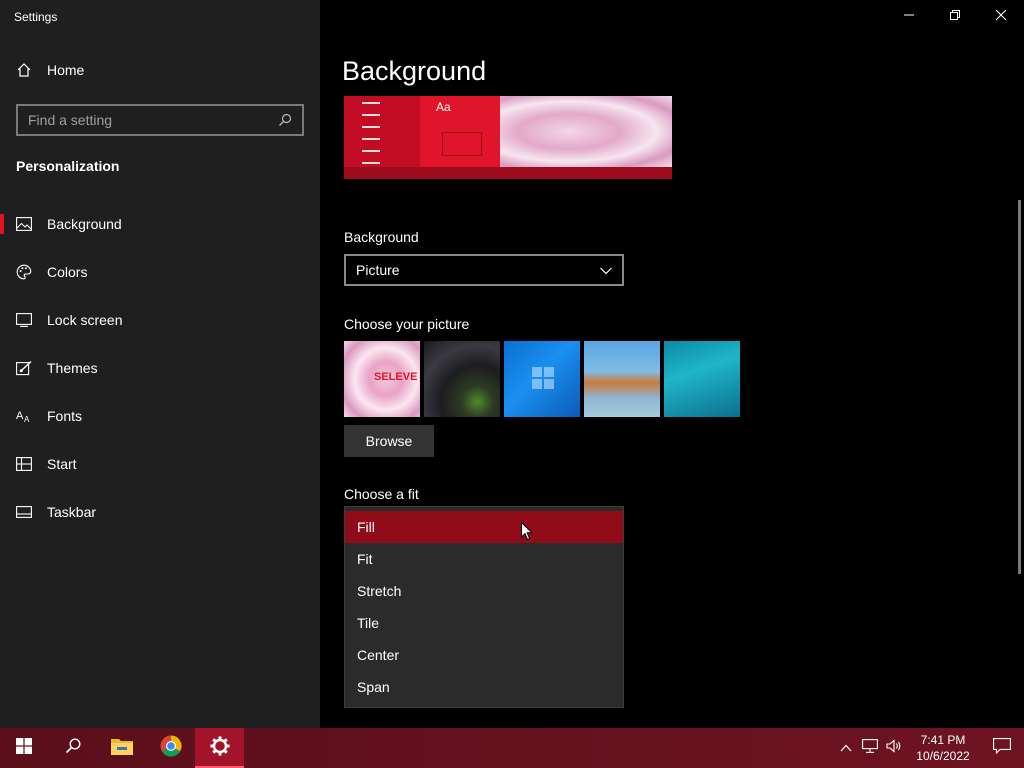 The width and height of the screenshot is (1024, 768). Describe the element at coordinates (160, 224) in the screenshot. I see `sidebar-item-background: Background` at that location.